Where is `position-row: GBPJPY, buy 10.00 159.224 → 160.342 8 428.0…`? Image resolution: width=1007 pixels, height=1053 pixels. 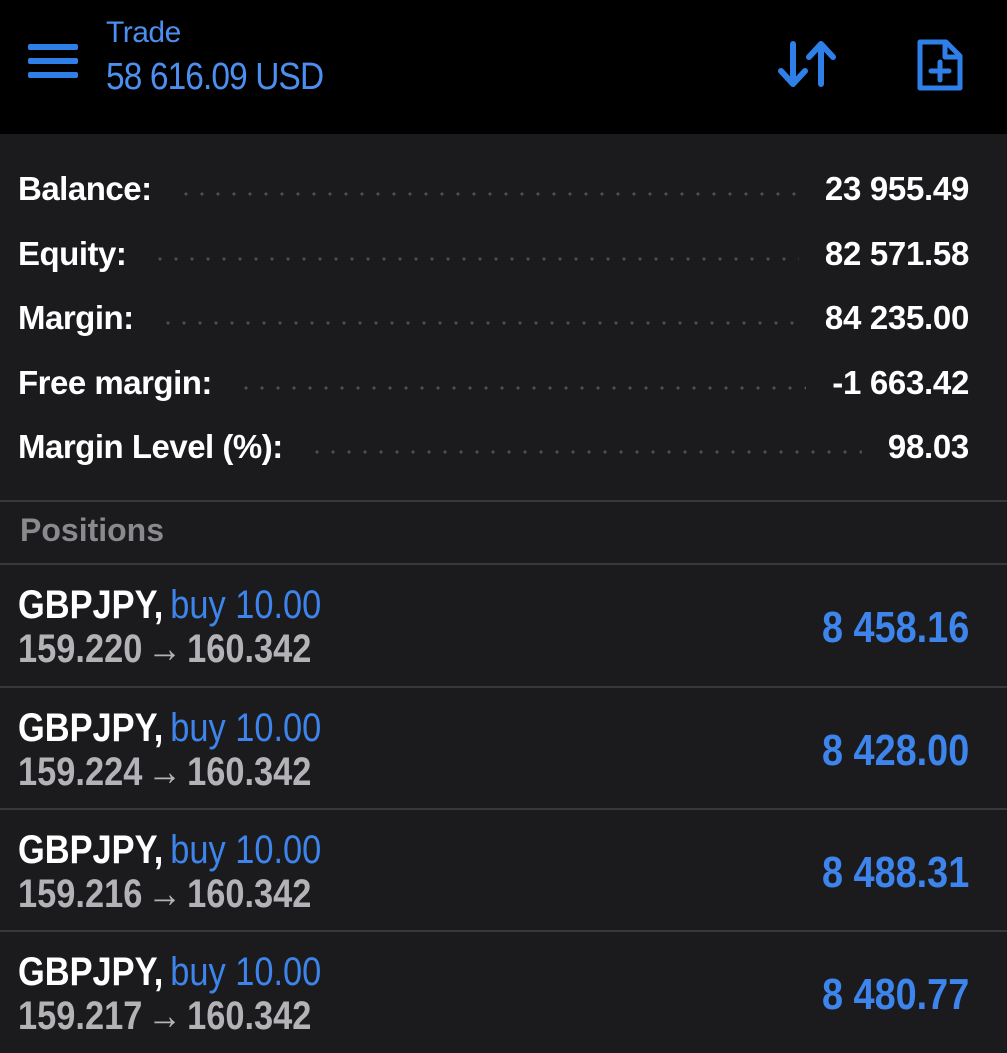
position-row: GBPJPY, buy 10.00 159.224 → 160.342 8 428.0… is located at coordinates (503, 748).